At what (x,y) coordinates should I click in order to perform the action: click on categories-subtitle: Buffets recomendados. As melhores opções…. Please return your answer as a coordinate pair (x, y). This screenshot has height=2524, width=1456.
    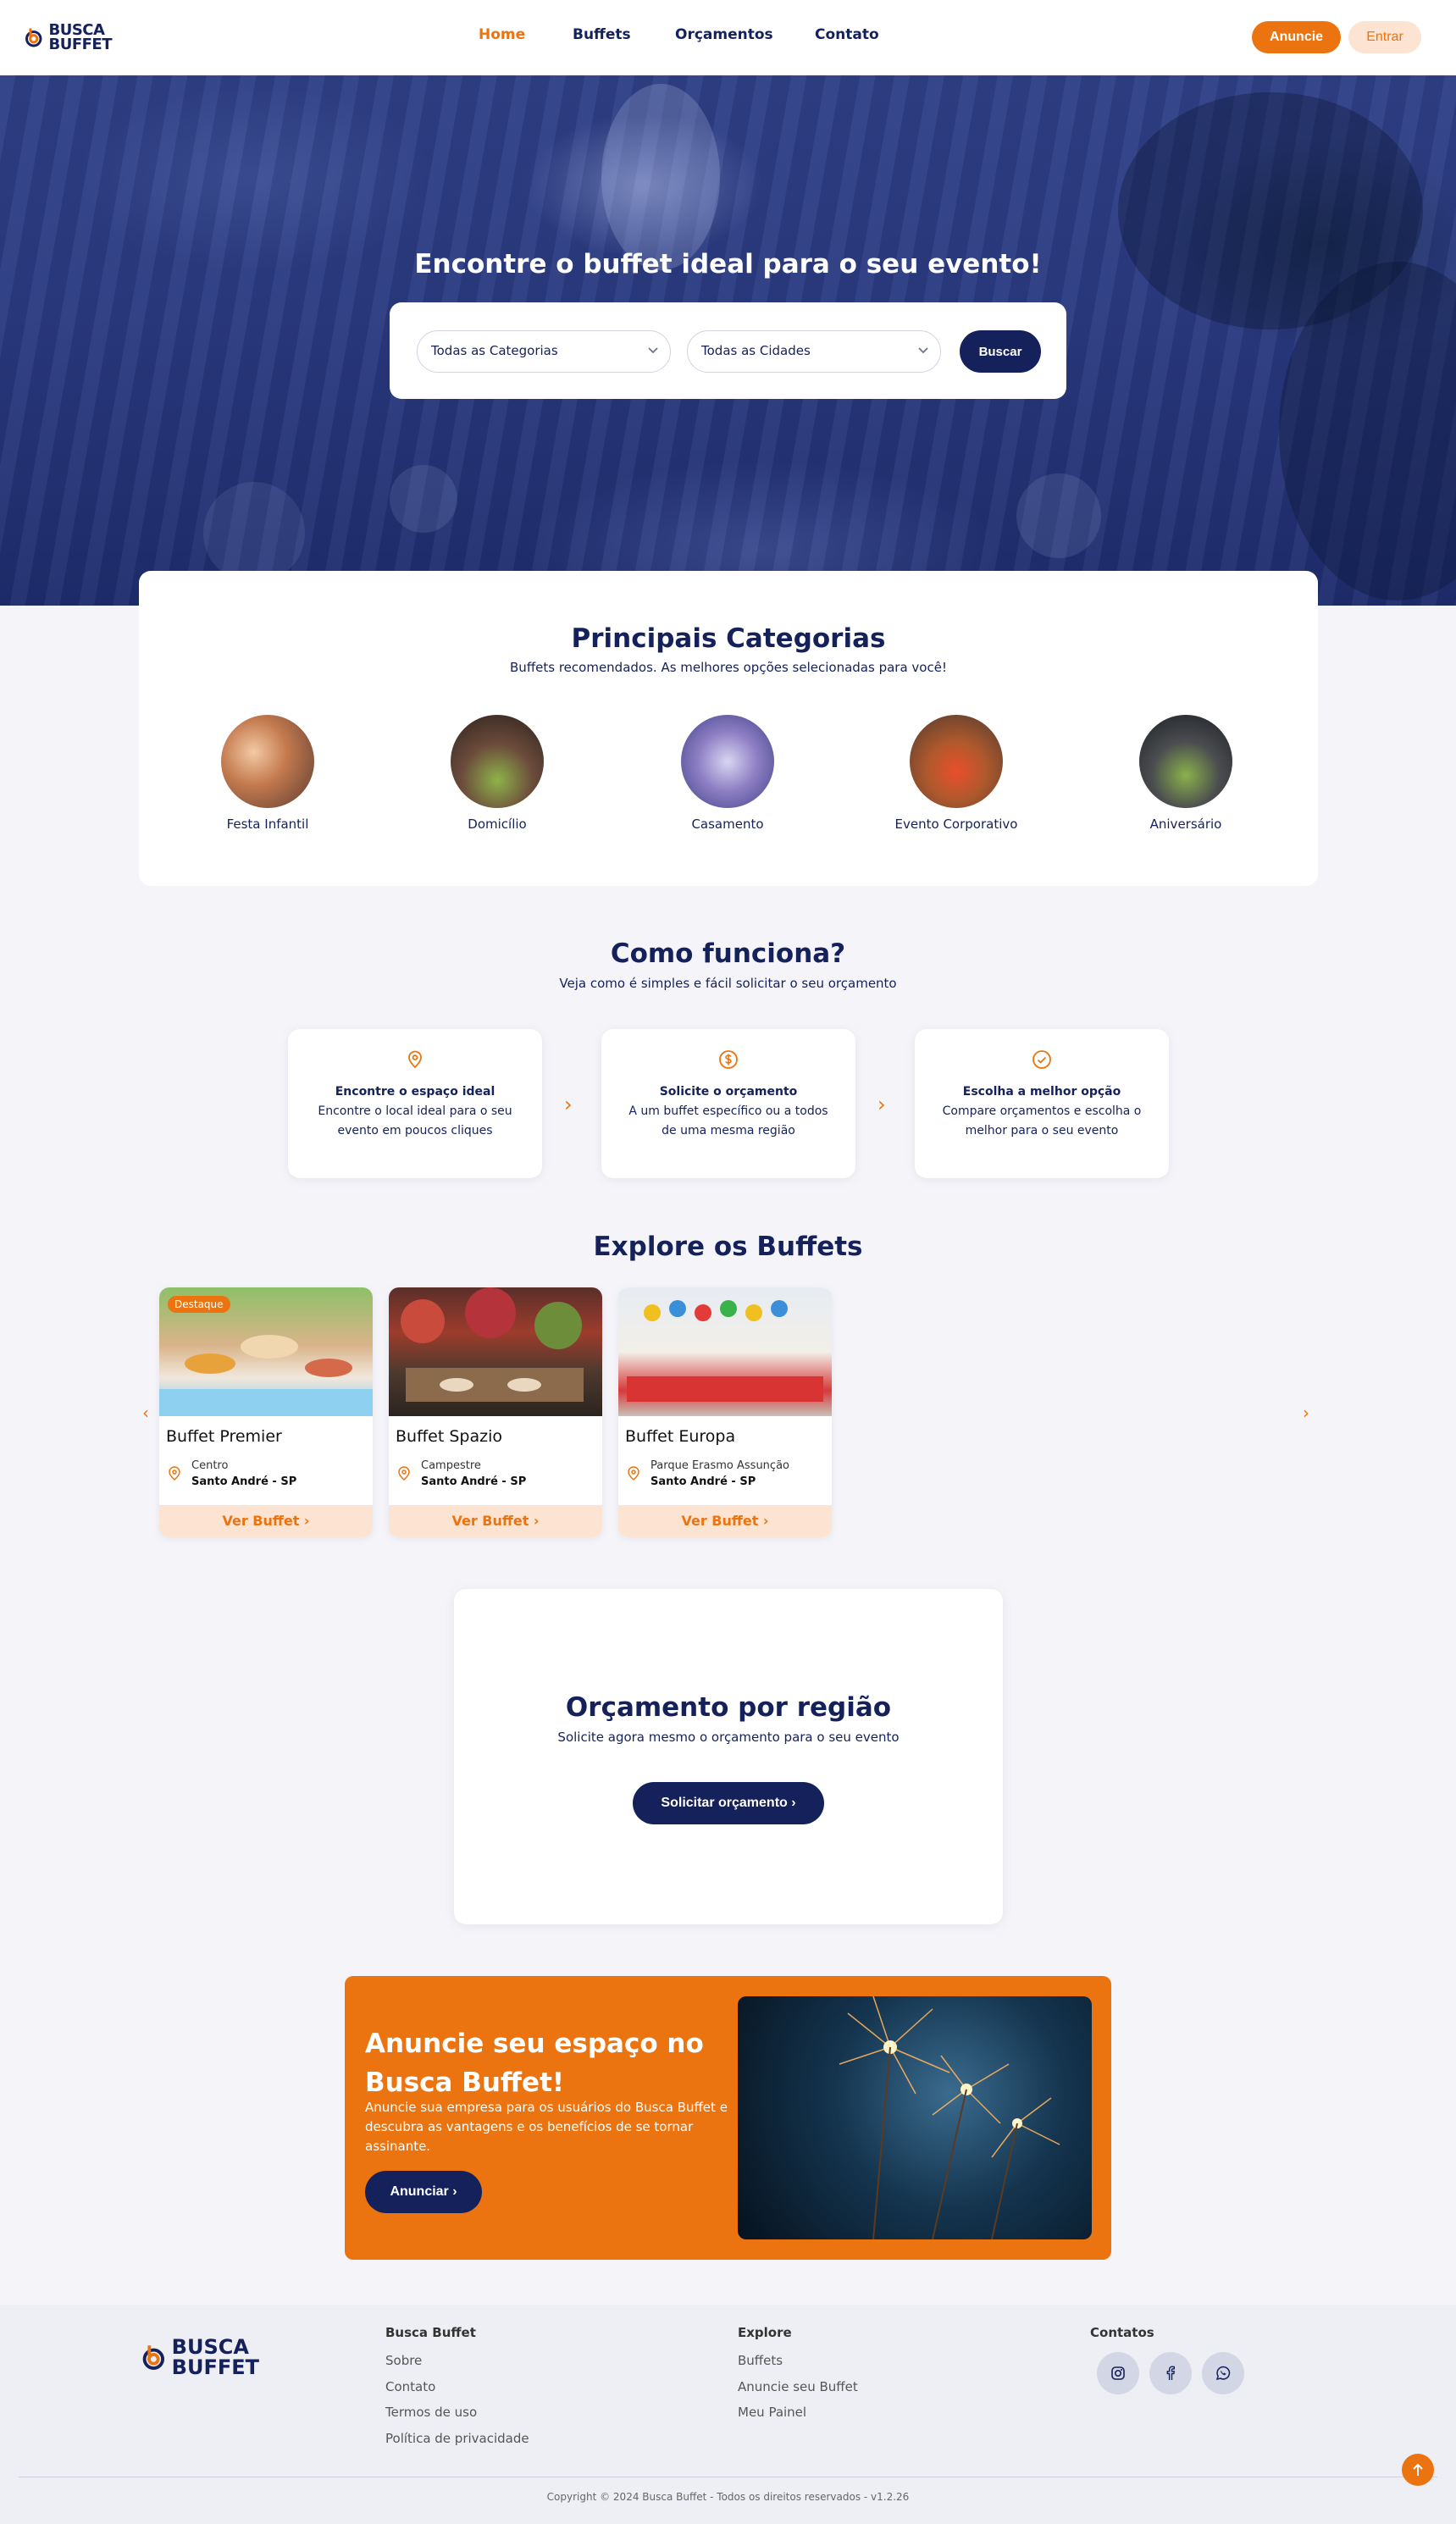
    Looking at the image, I should click on (729, 667).